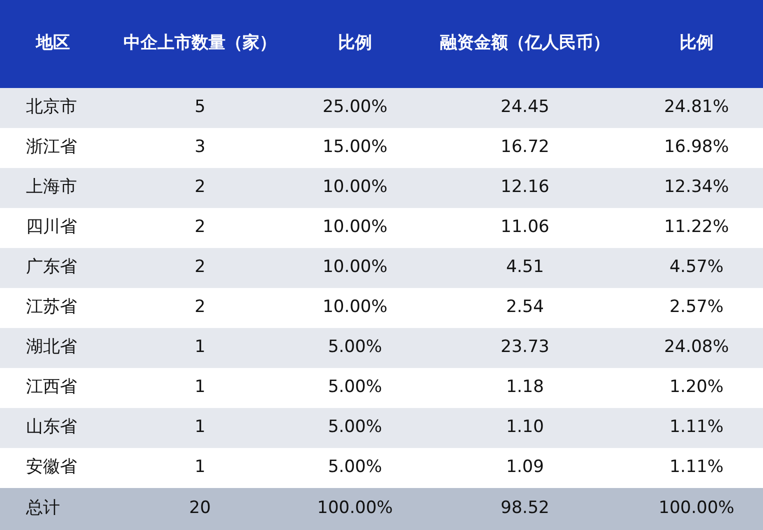  I want to click on table-cell: 1.09, so click(525, 468).